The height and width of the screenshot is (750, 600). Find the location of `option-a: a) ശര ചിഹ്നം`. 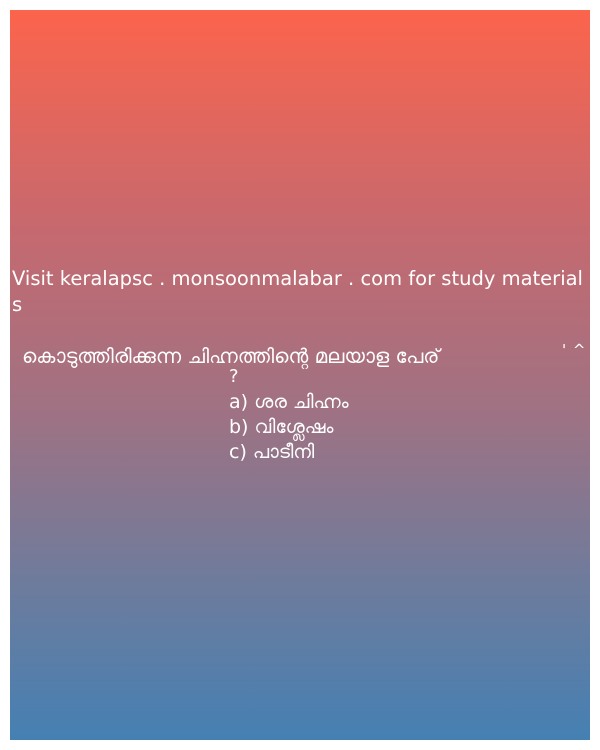

option-a: a) ശര ചിഹ്നം is located at coordinates (289, 402).